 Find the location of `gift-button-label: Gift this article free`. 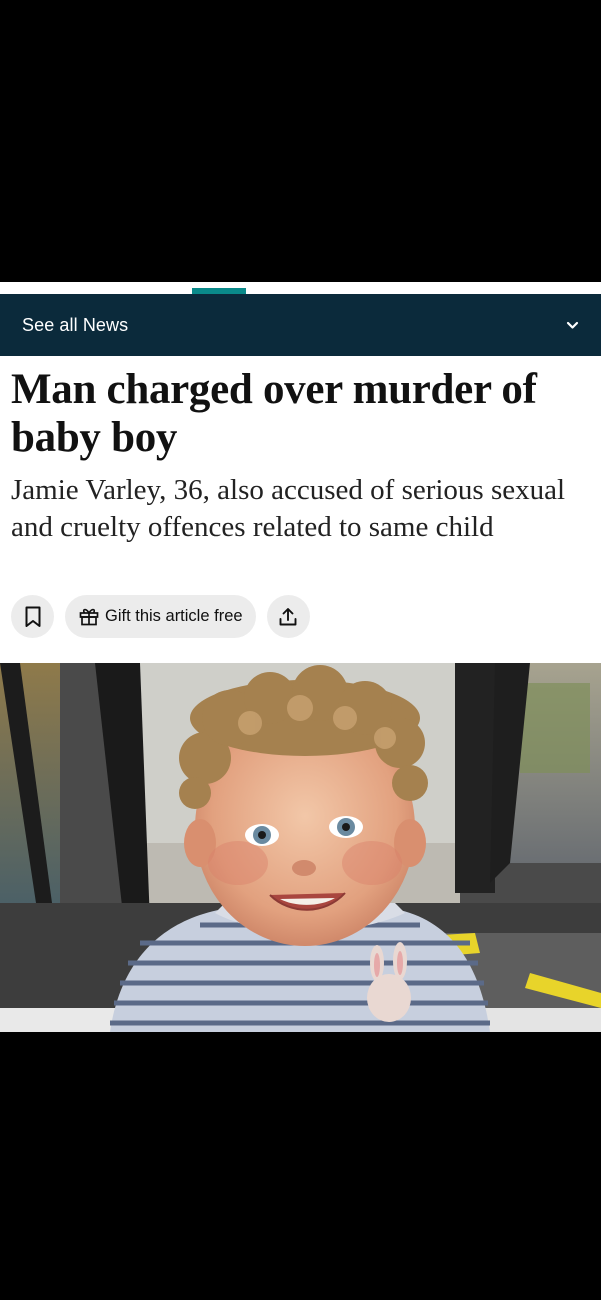

gift-button-label: Gift this article free is located at coordinates (174, 616).